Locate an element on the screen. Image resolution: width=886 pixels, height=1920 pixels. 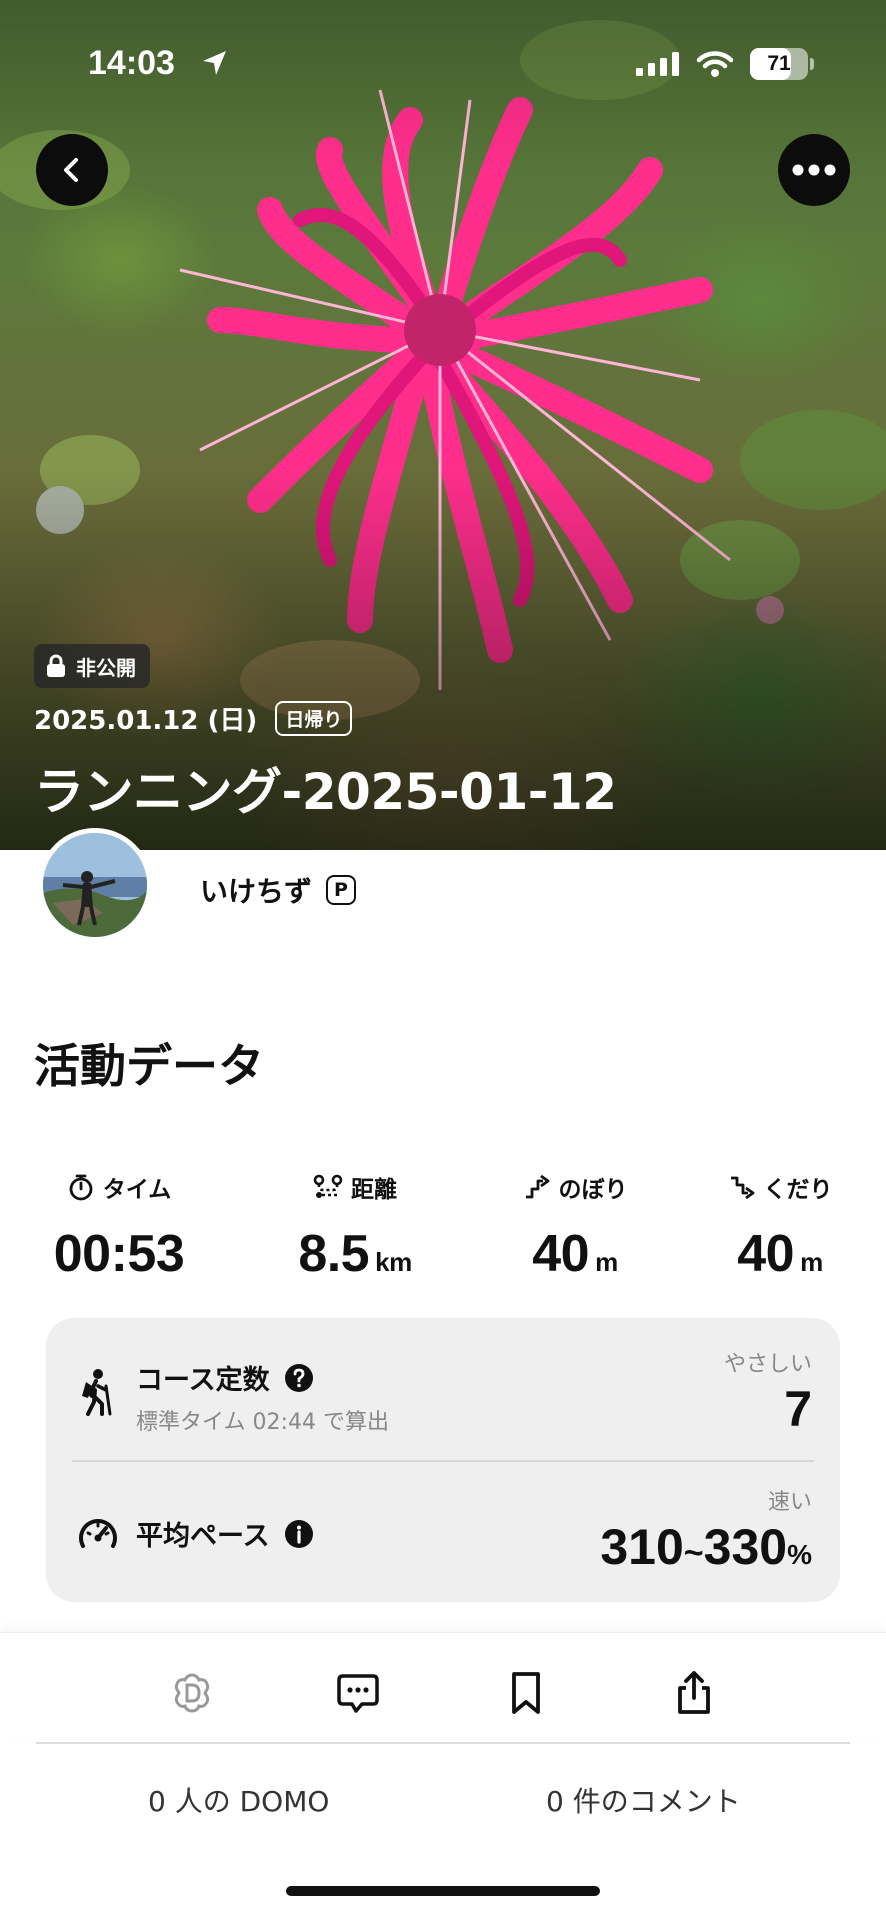
avatar is located at coordinates (95, 885).